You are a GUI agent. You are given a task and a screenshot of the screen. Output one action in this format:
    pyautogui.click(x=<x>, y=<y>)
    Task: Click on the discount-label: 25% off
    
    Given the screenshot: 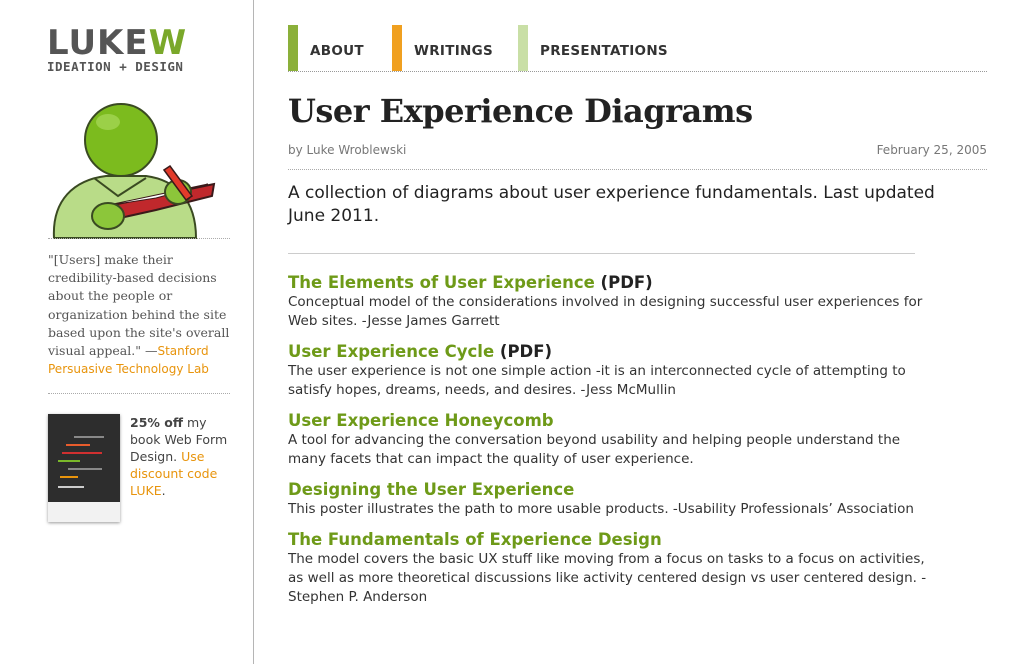 What is the action you would take?
    pyautogui.click(x=156, y=422)
    